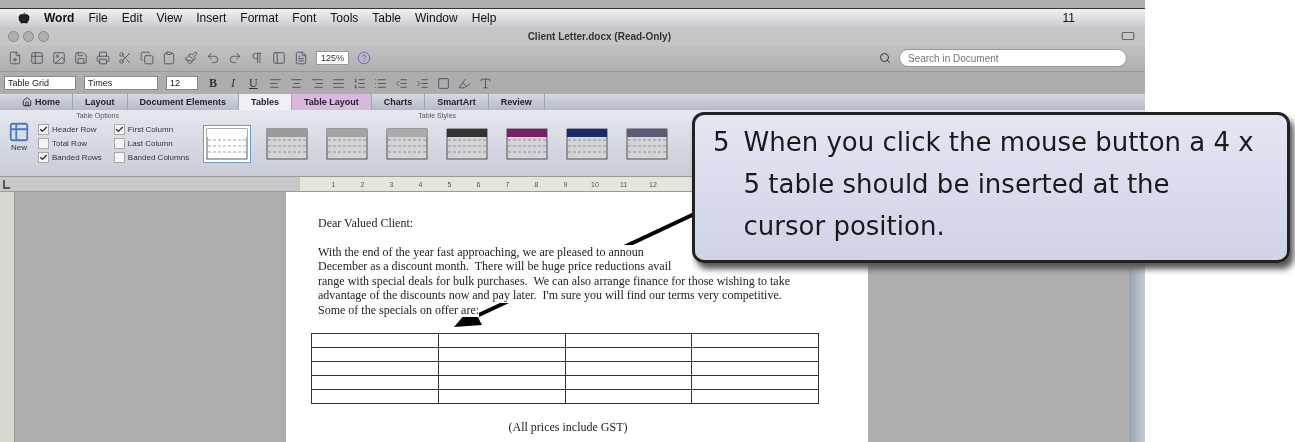  I want to click on option-label: Banded Rows, so click(70, 157).